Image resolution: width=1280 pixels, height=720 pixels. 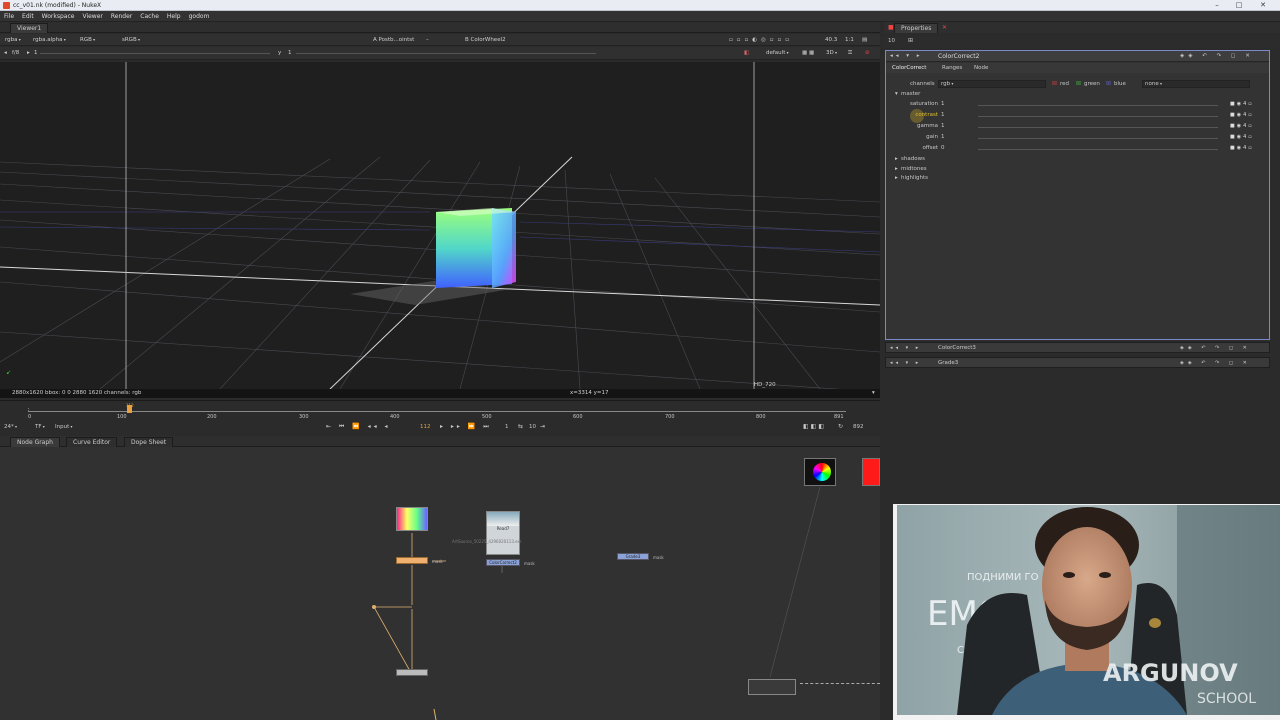 What do you see at coordinates (871, 472) in the screenshot?
I see `constant-node` at bounding box center [871, 472].